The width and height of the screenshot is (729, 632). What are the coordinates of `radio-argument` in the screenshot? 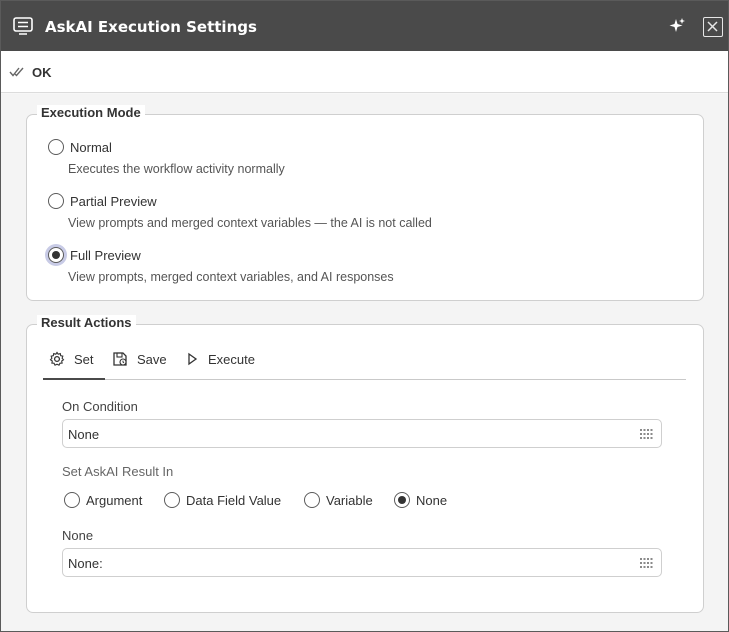 It's located at (72, 500).